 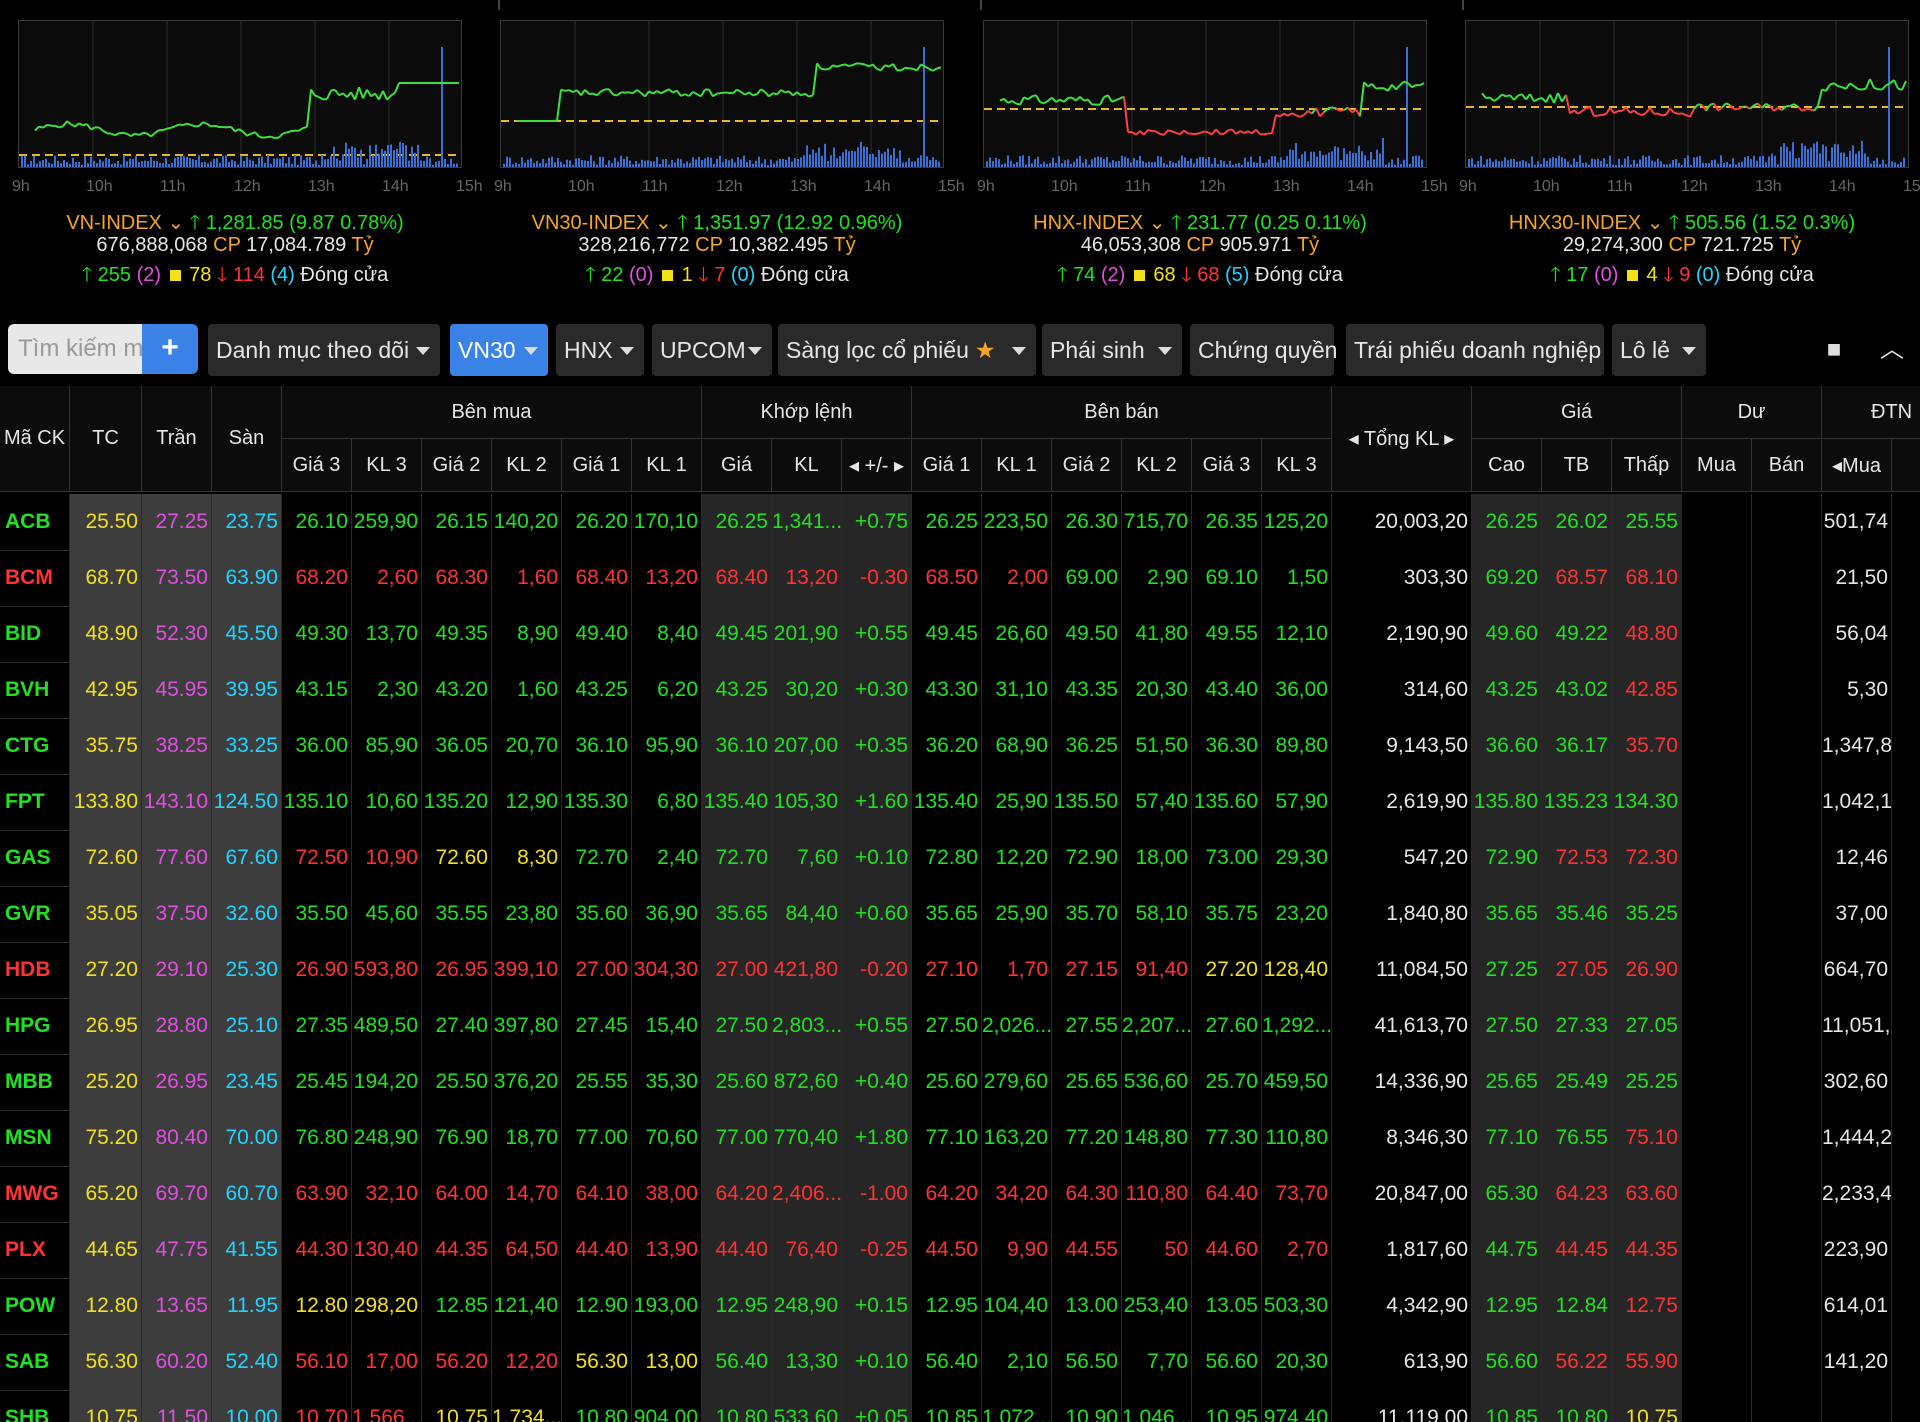 What do you see at coordinates (499, 350) in the screenshot?
I see `tab-vn30: VN30` at bounding box center [499, 350].